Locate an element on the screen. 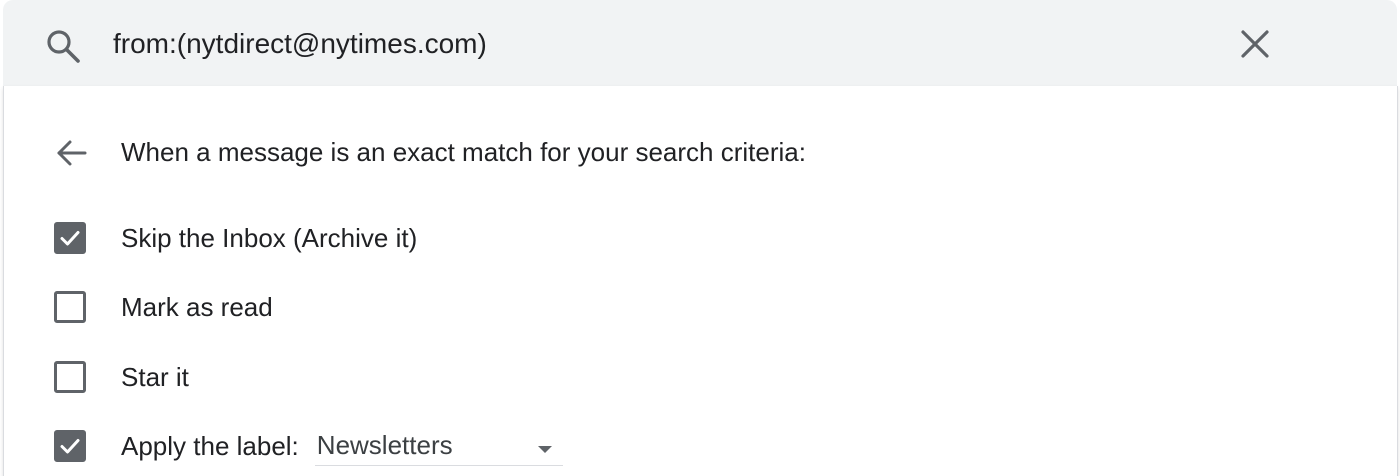 The width and height of the screenshot is (1400, 476). search-icon is located at coordinates (63, 46).